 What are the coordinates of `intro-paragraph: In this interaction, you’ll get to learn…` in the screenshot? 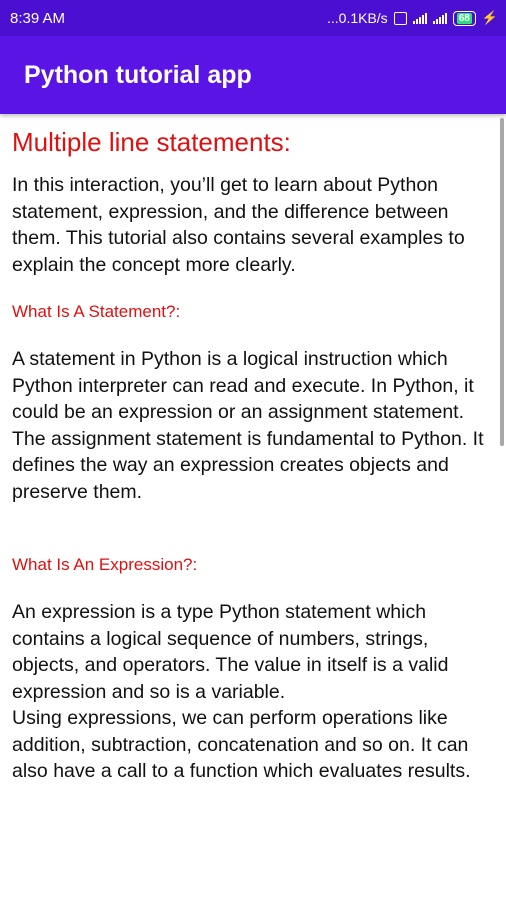 It's located at (238, 225).